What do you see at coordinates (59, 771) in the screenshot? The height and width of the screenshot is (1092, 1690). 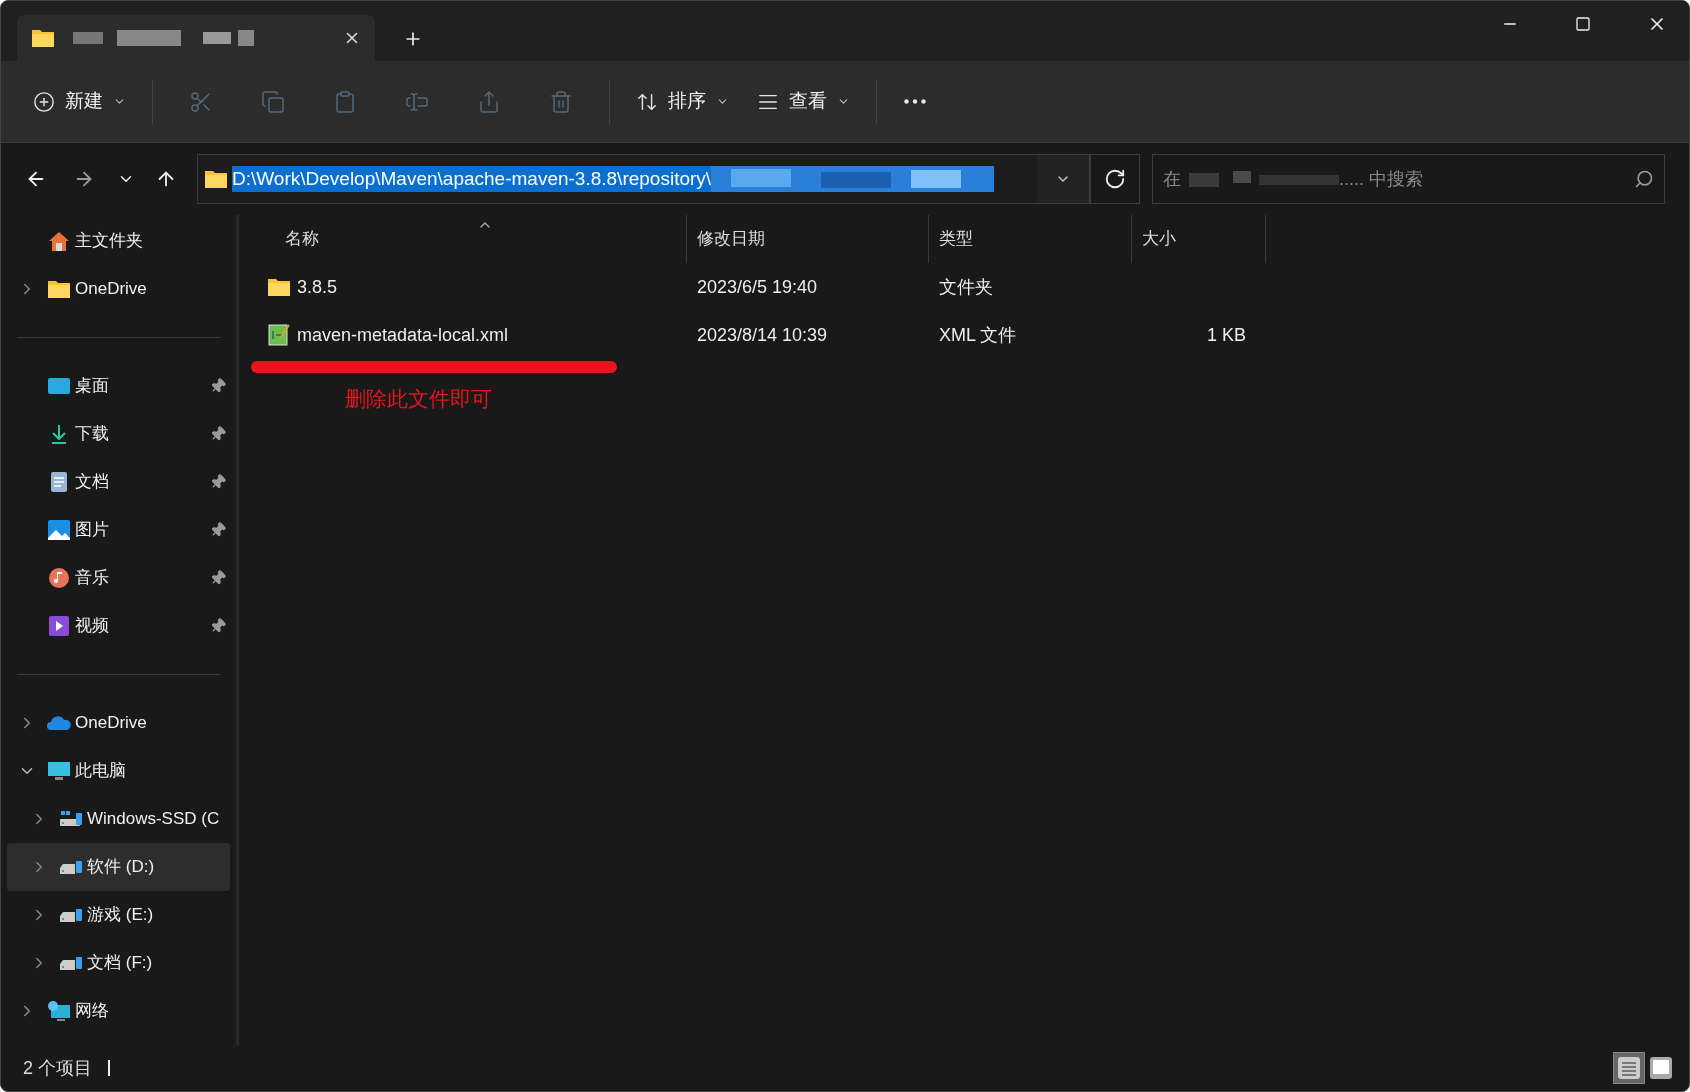 I see `monitor-icon` at bounding box center [59, 771].